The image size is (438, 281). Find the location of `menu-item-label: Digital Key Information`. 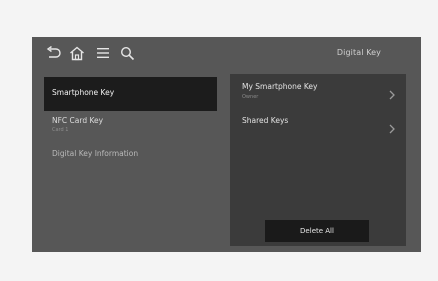

menu-item-label: Digital Key Information is located at coordinates (95, 153).